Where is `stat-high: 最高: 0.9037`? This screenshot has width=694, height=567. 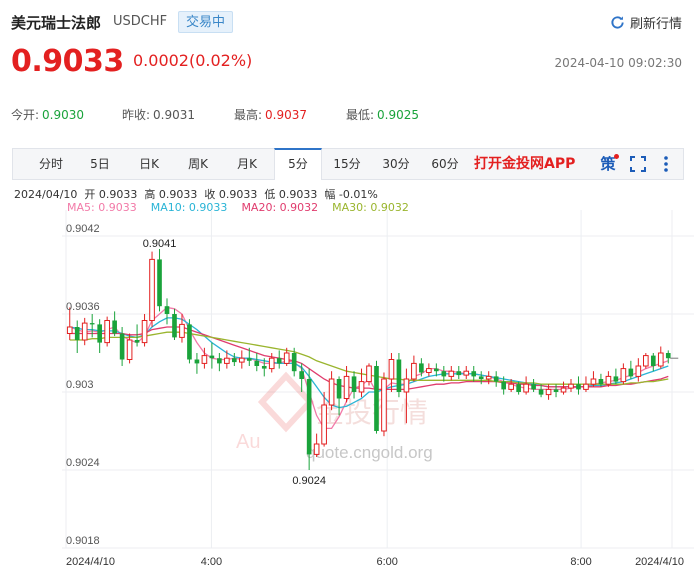
stat-high: 最高: 0.9037 is located at coordinates (270, 114).